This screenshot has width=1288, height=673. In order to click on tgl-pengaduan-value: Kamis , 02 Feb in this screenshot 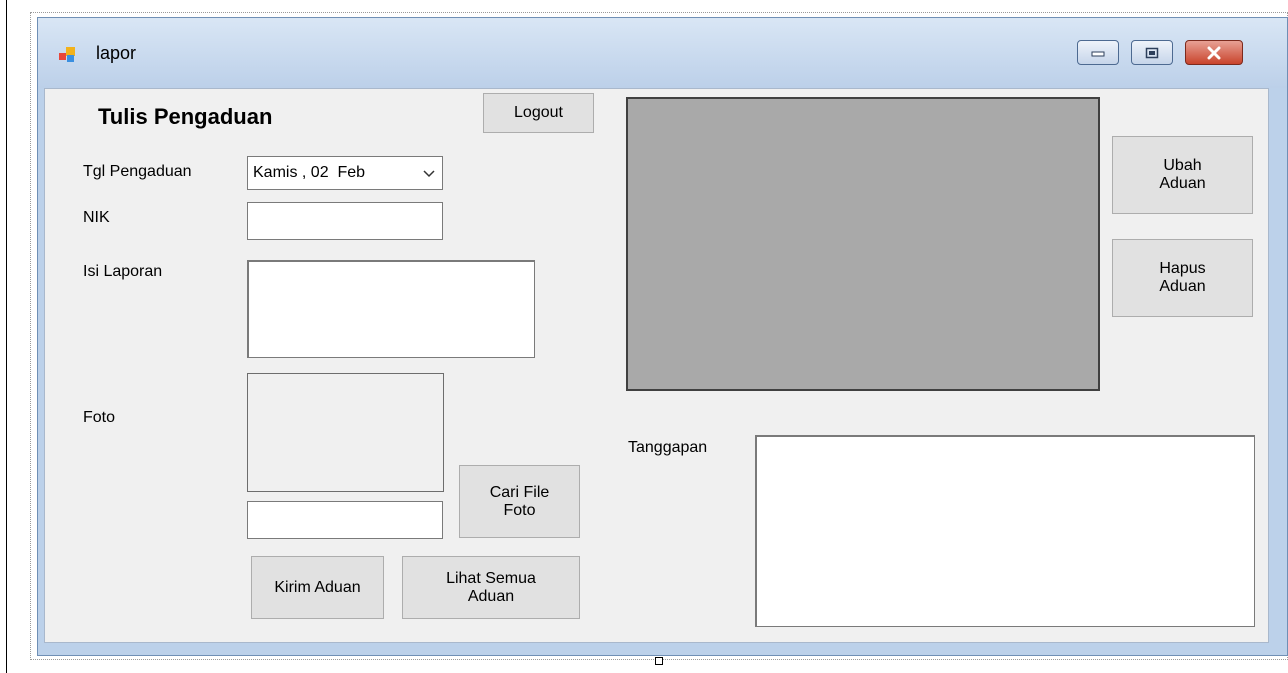, I will do `click(309, 172)`.